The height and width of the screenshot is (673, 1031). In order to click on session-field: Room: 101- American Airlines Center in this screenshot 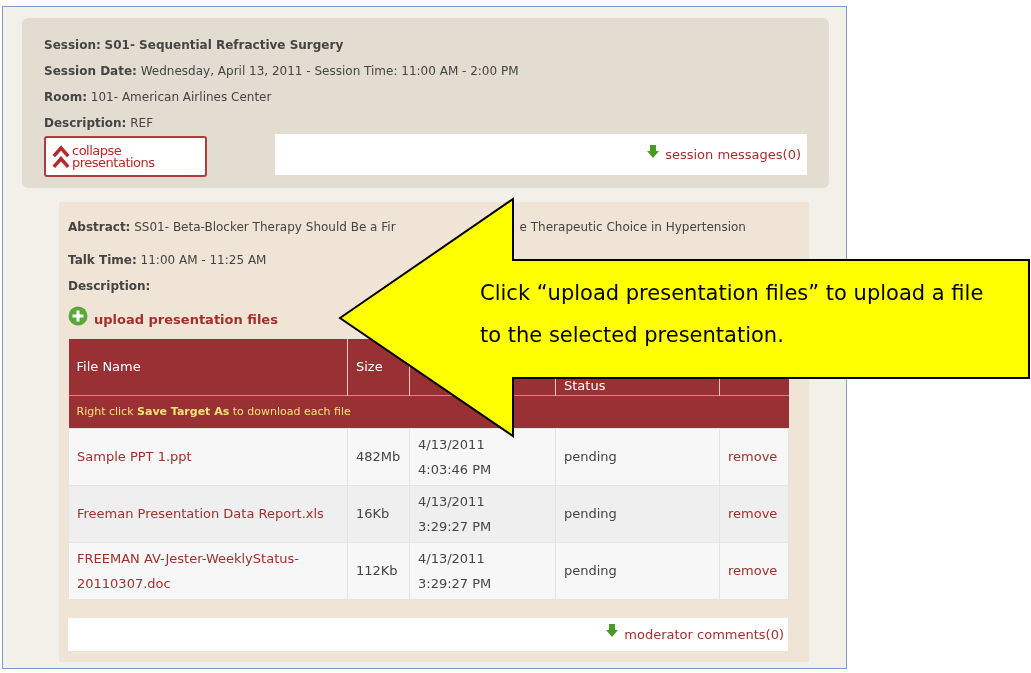, I will do `click(158, 97)`.